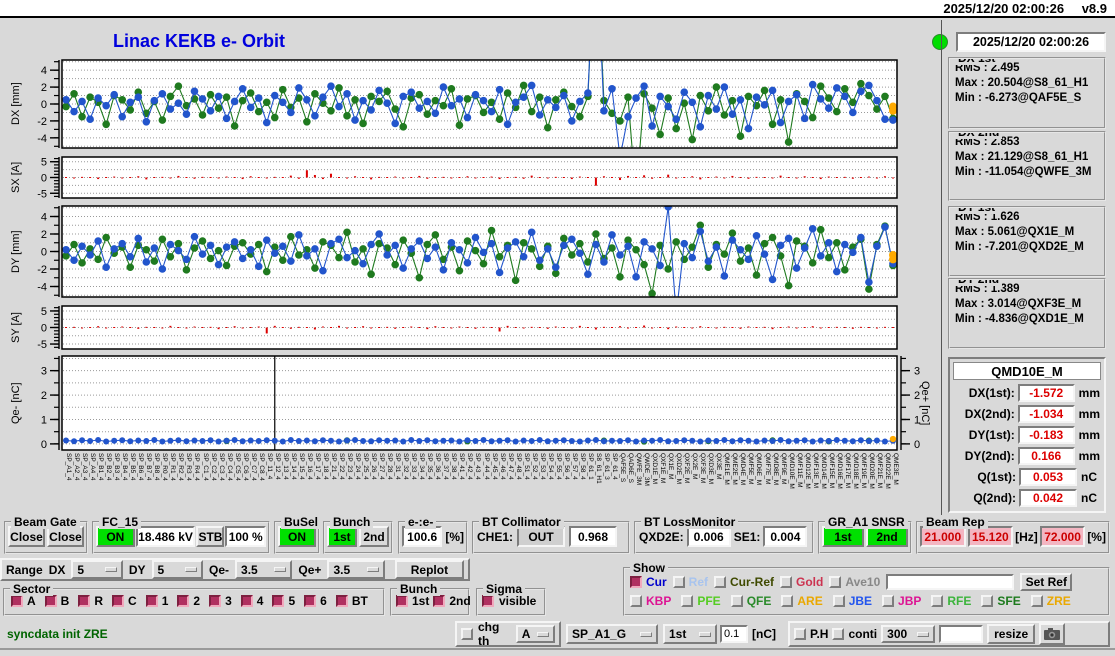 The image size is (1115, 656). What do you see at coordinates (750, 601) in the screenshot?
I see `show-option: QFE` at bounding box center [750, 601].